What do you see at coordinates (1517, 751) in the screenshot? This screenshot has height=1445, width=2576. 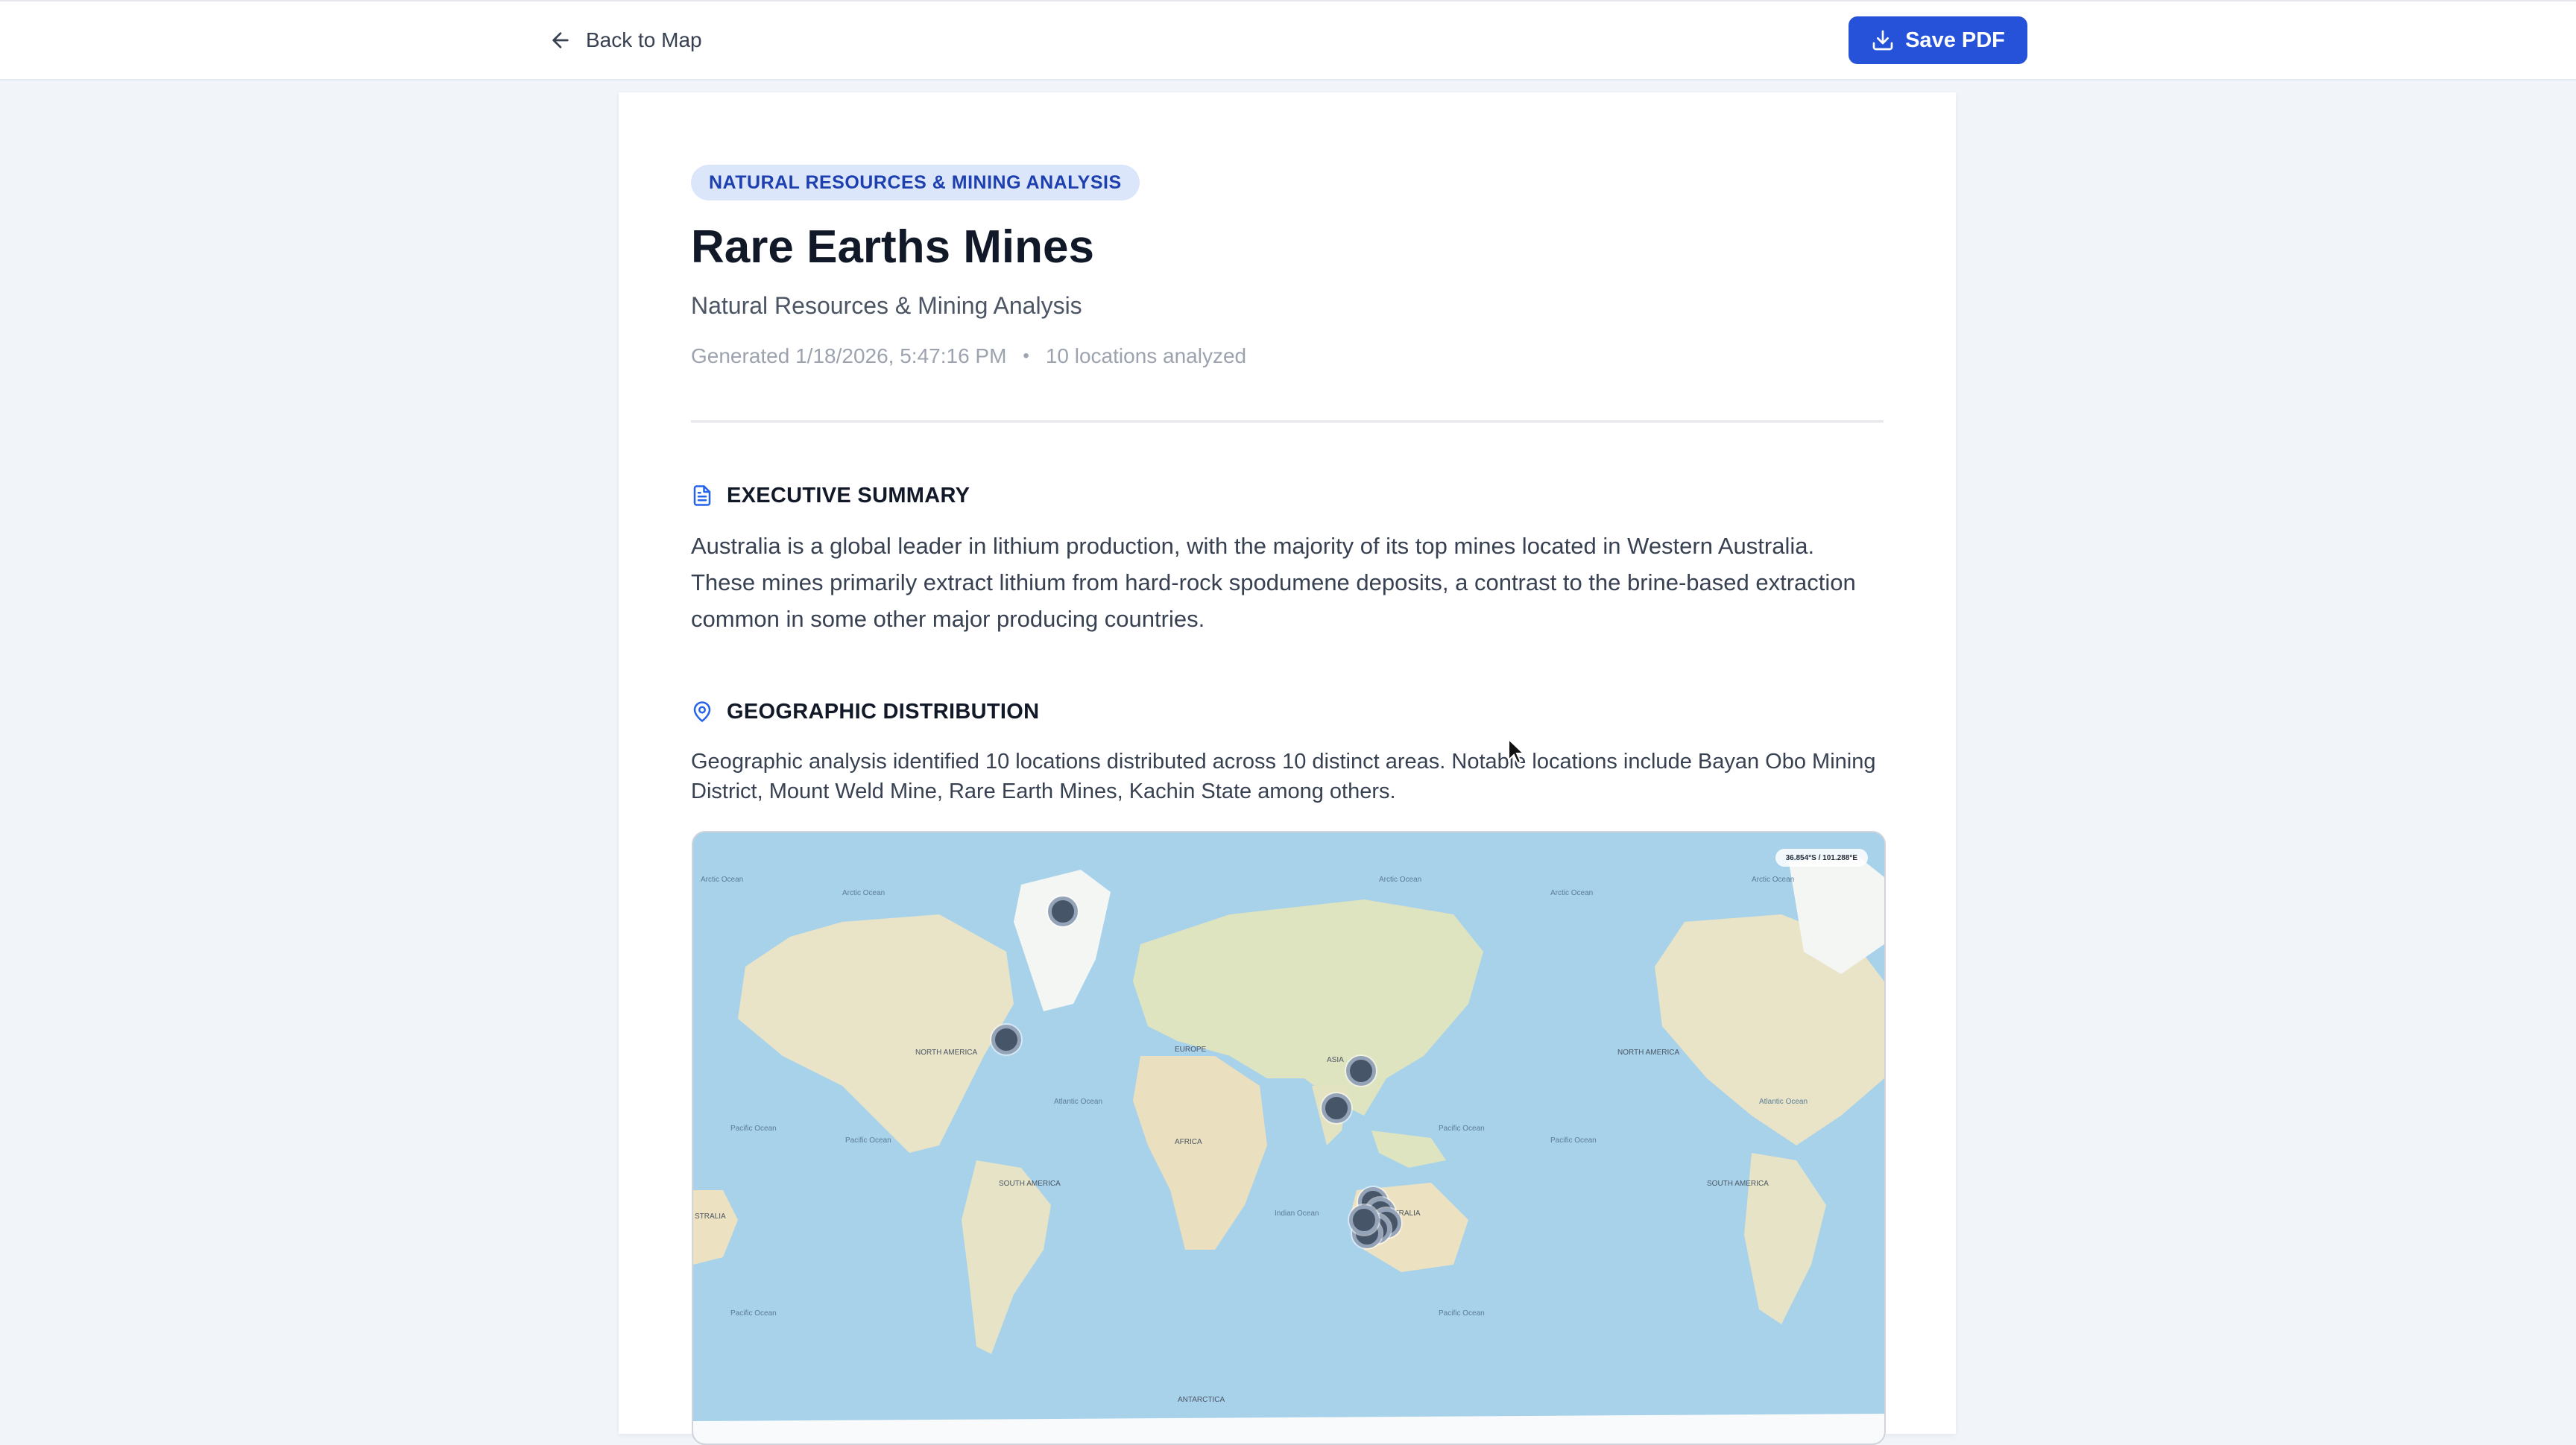 I see `mouse-cursor-icon` at bounding box center [1517, 751].